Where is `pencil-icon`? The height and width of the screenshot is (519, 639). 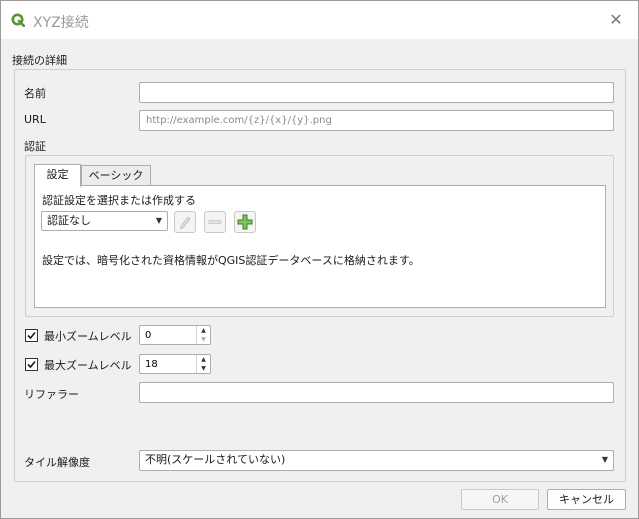
pencil-icon is located at coordinates (185, 223).